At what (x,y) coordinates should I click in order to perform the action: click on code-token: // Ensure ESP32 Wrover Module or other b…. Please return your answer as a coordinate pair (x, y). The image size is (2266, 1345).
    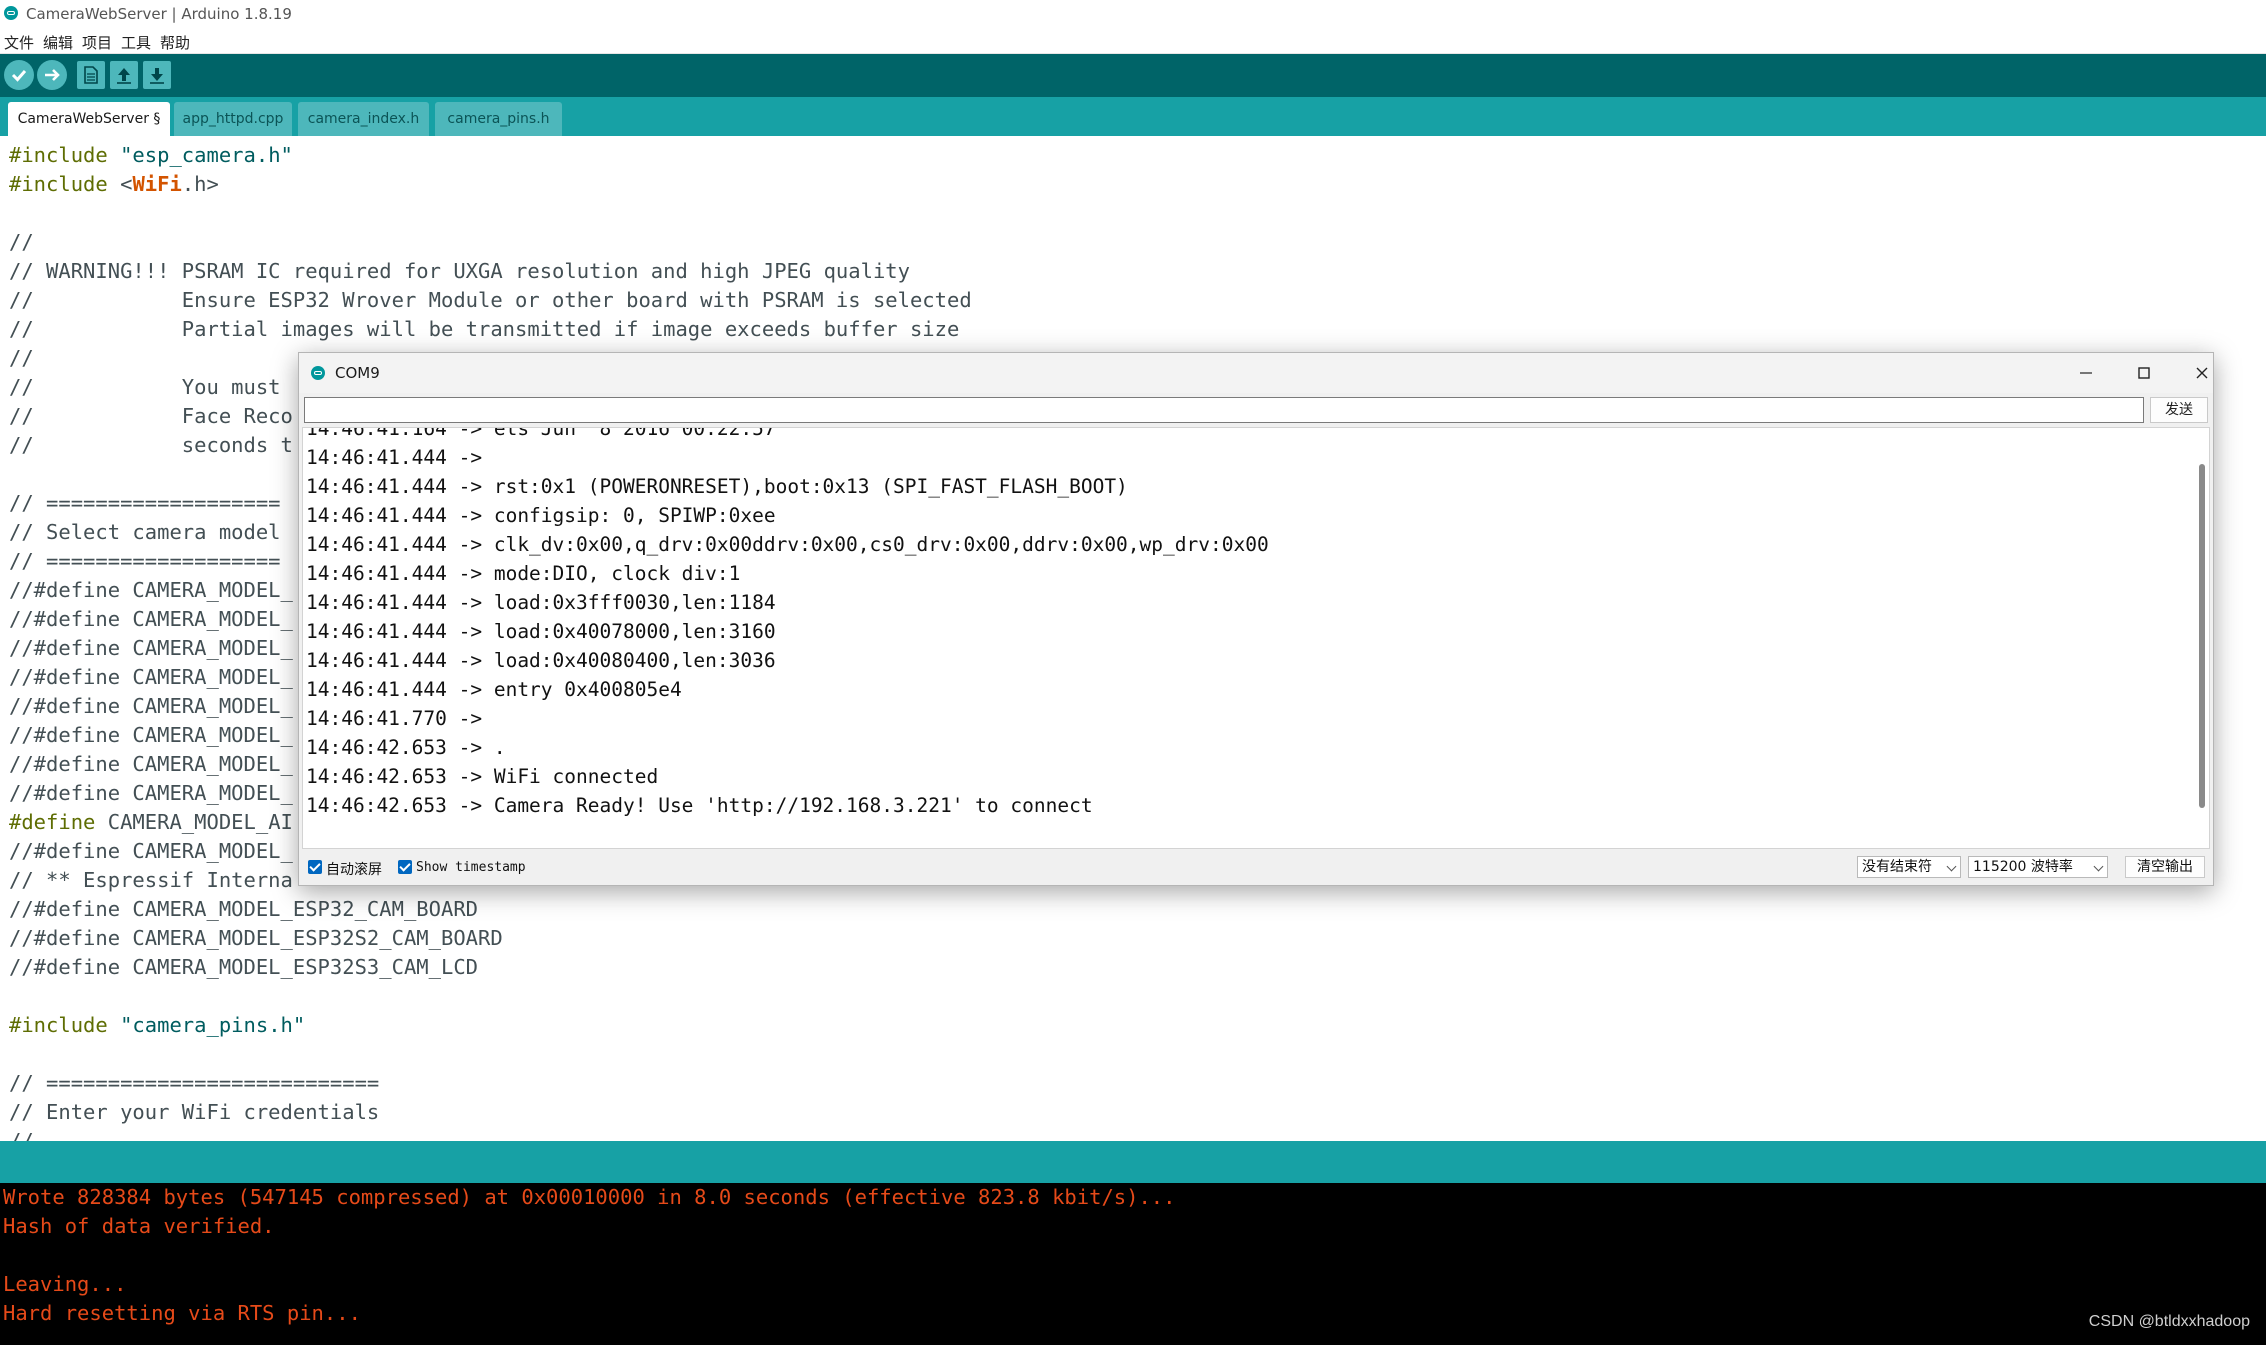
    Looking at the image, I should click on (490, 300).